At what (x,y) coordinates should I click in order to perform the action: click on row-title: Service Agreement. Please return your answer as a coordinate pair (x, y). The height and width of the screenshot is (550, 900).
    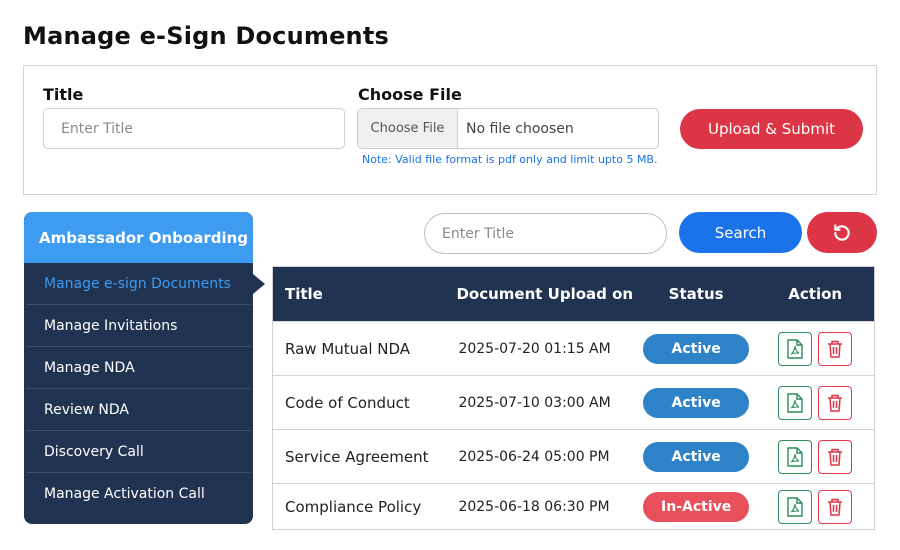
    Looking at the image, I should click on (357, 456).